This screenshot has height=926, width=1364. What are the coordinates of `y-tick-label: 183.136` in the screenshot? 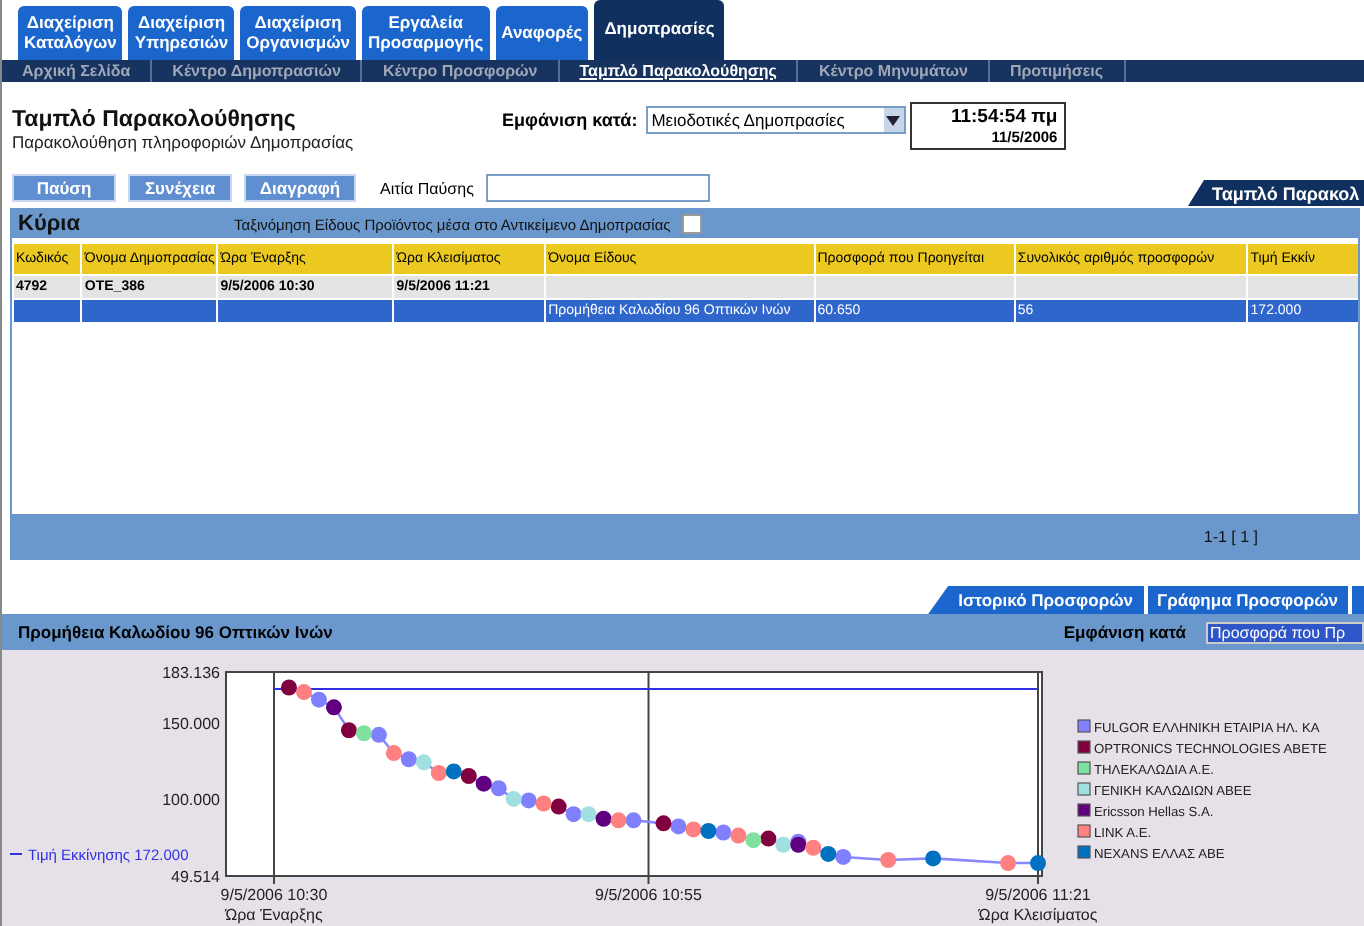 It's located at (191, 673).